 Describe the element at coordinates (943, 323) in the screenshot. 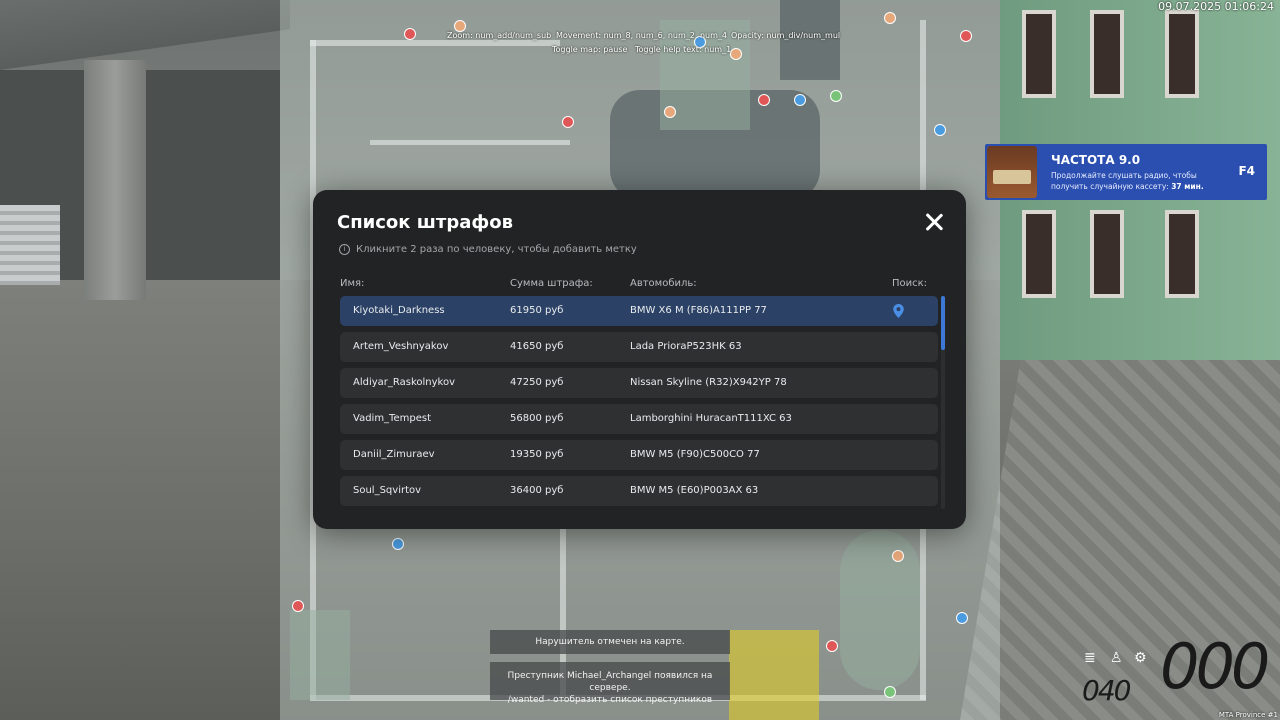

I see `scrollbar-thumb` at that location.